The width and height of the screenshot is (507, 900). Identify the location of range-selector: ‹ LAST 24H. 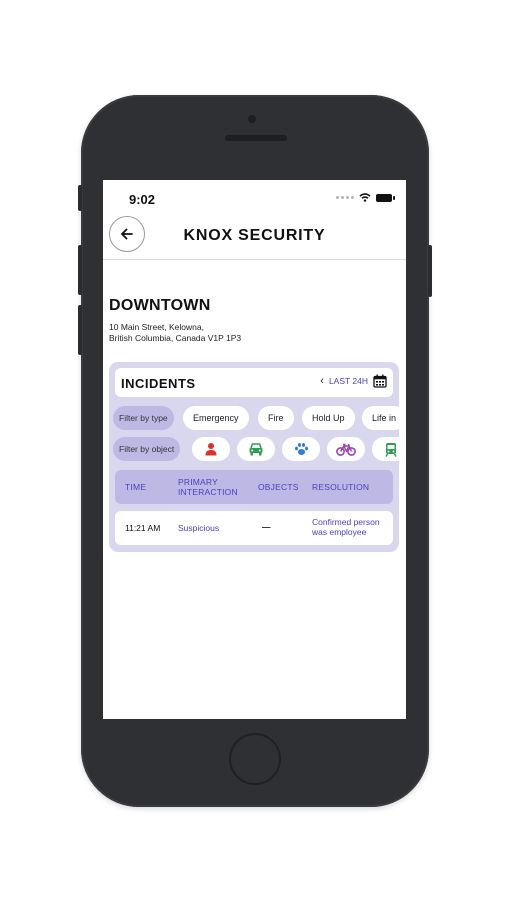
(353, 381).